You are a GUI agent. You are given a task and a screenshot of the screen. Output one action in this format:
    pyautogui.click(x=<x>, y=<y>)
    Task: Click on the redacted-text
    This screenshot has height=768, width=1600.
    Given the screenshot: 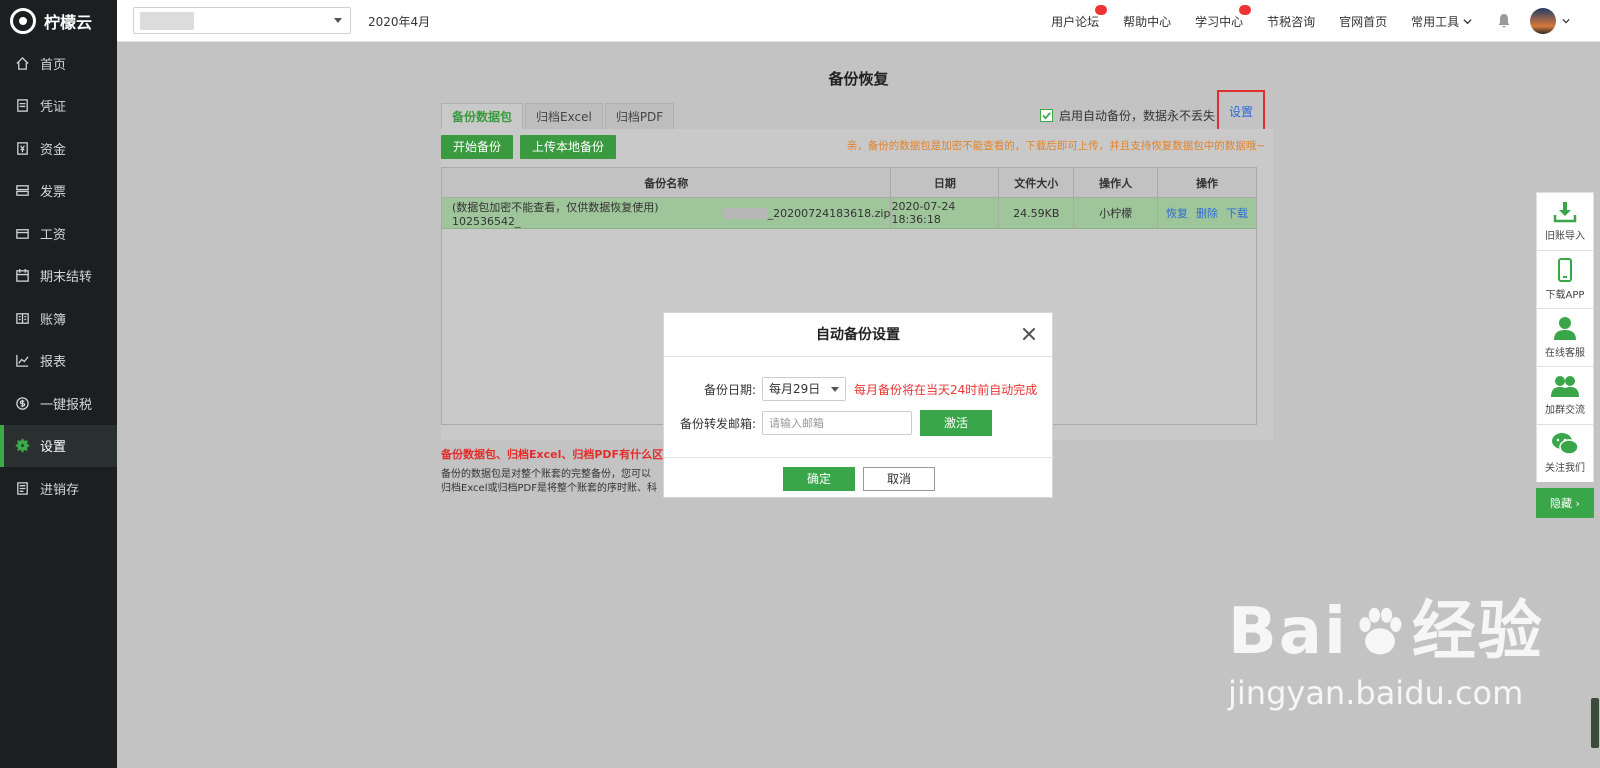 What is the action you would take?
    pyautogui.click(x=745, y=213)
    